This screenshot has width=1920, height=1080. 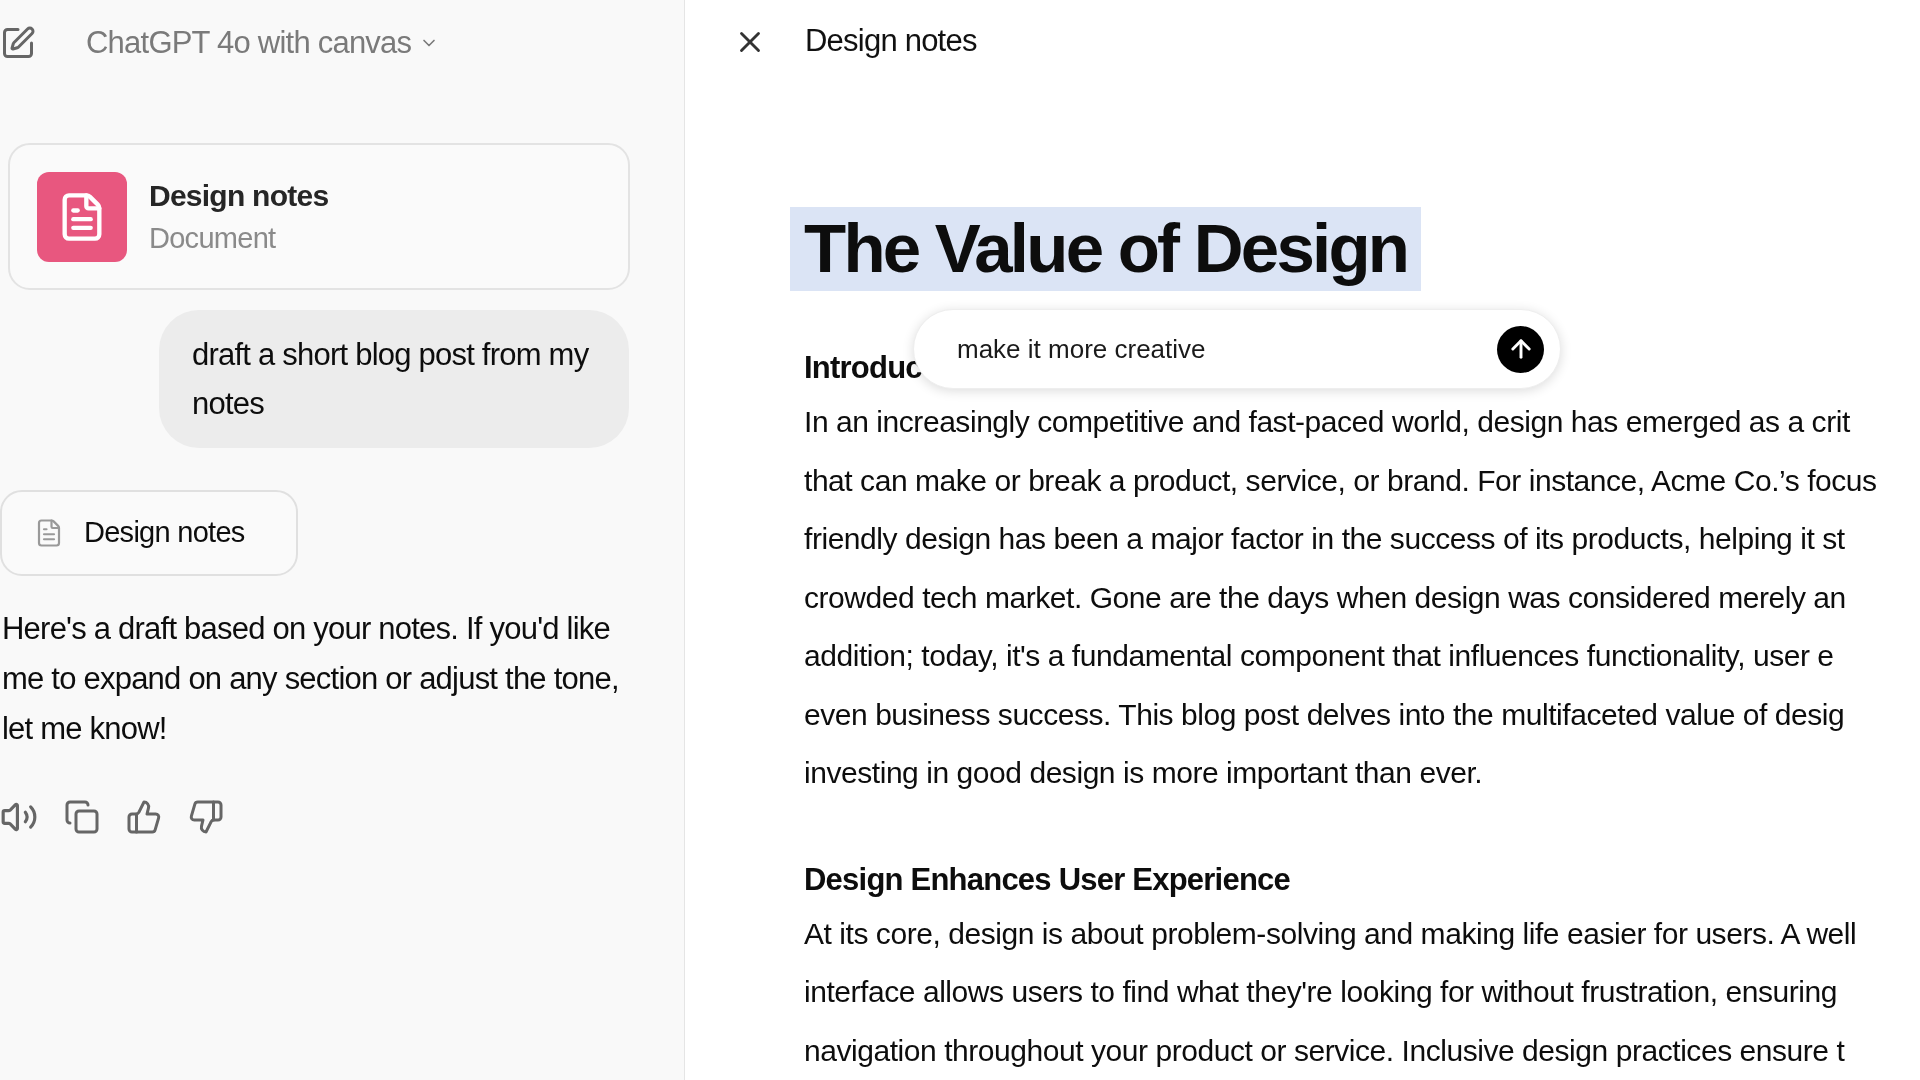 What do you see at coordinates (1324, 1050) in the screenshot?
I see `body-text-line: navigation throughout your product or service. Inclusive design practices ensure t` at bounding box center [1324, 1050].